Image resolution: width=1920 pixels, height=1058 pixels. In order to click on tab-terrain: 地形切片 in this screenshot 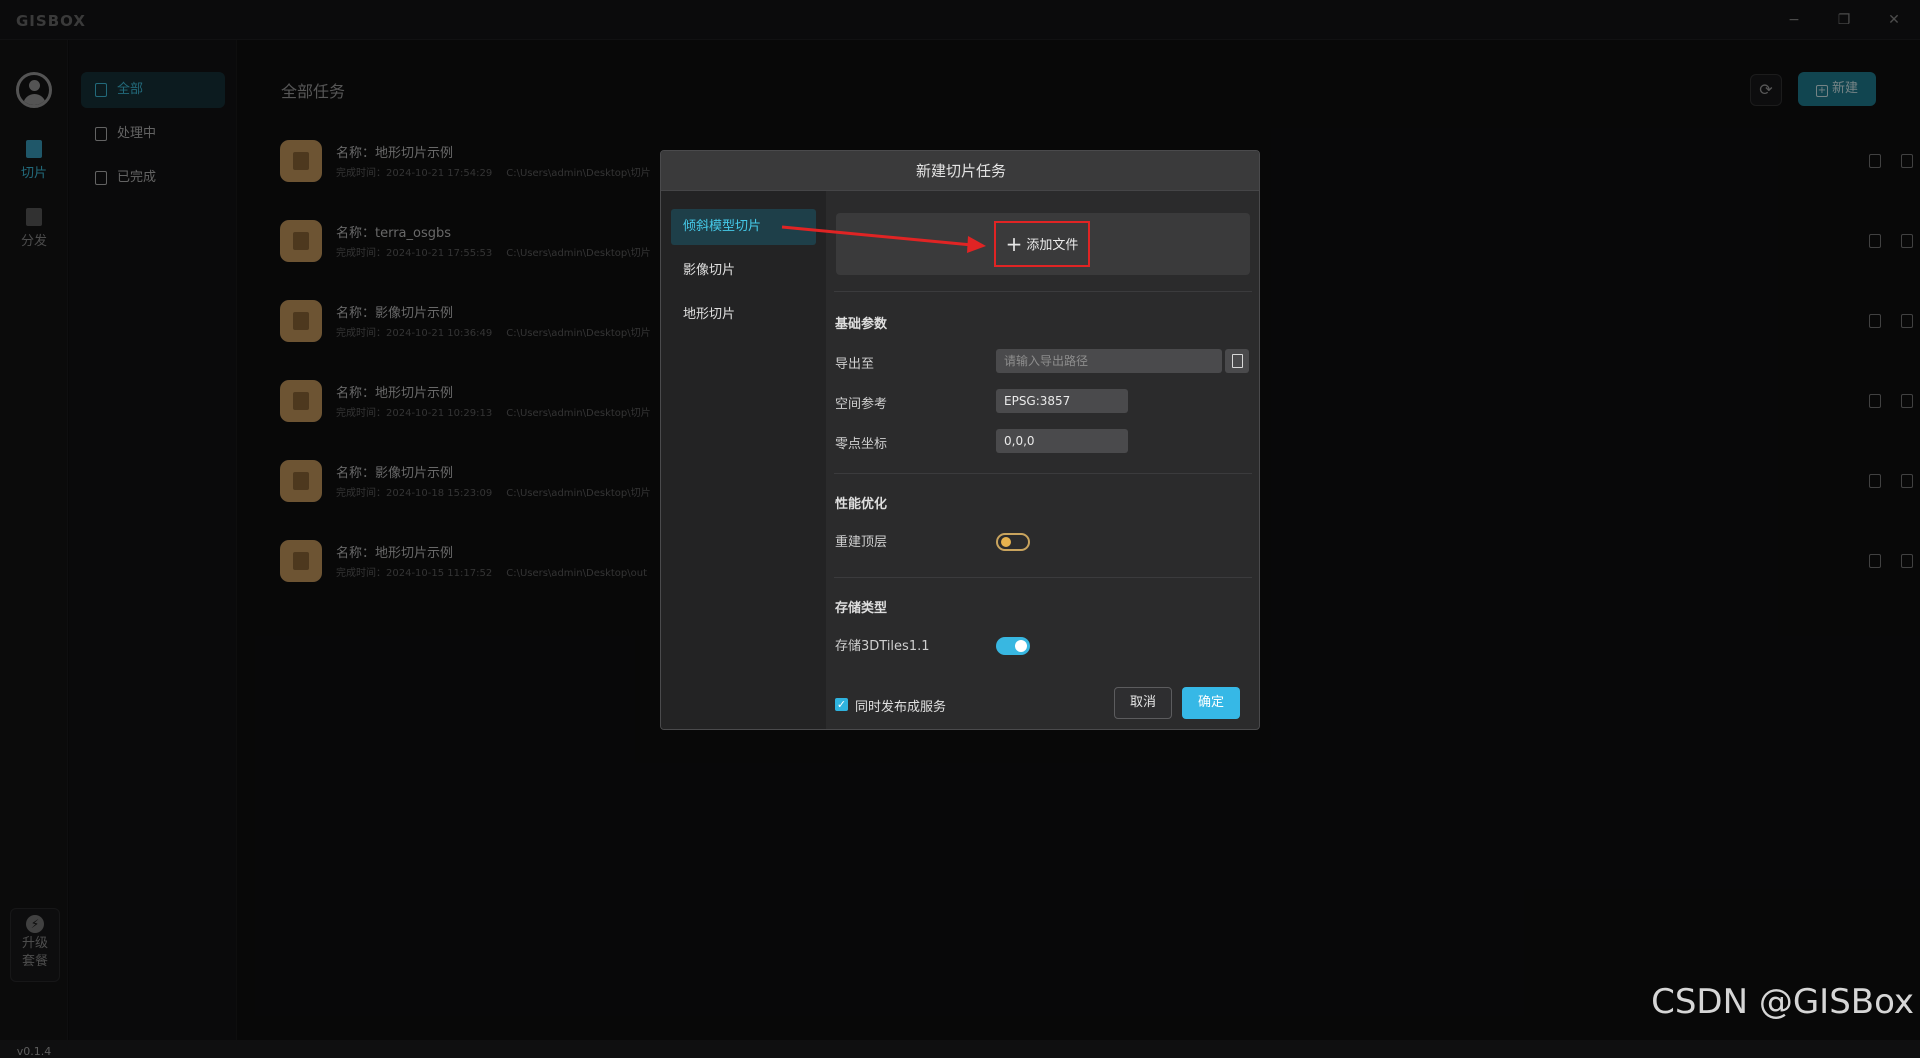, I will do `click(743, 315)`.